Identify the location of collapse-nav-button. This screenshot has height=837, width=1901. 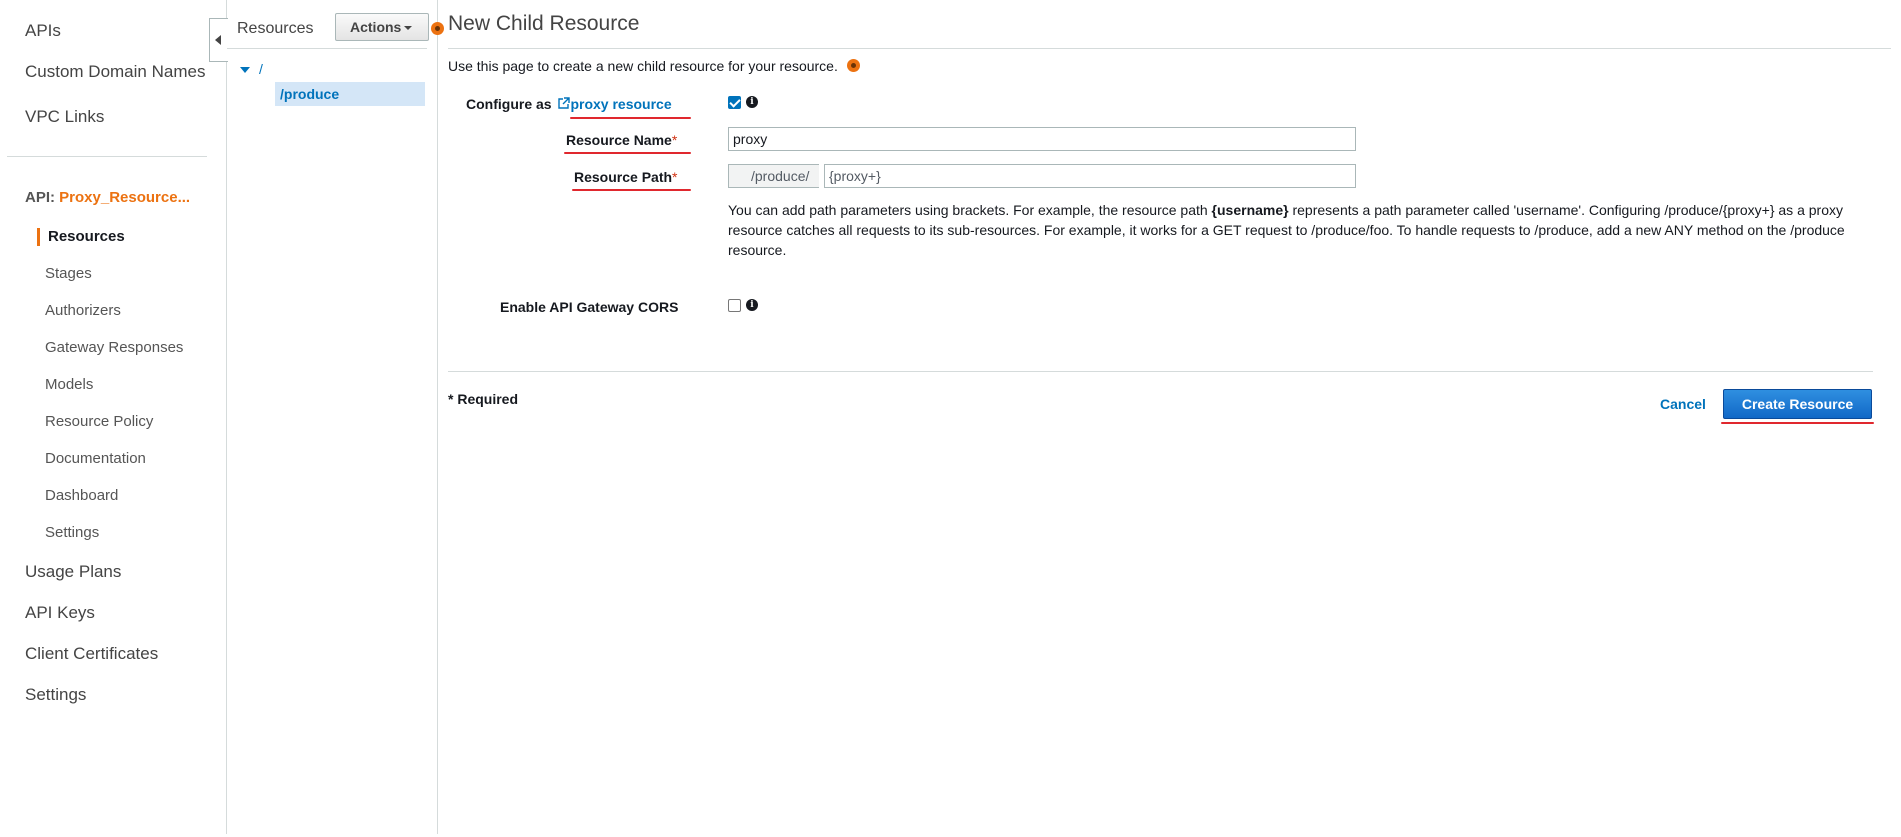
(218, 40).